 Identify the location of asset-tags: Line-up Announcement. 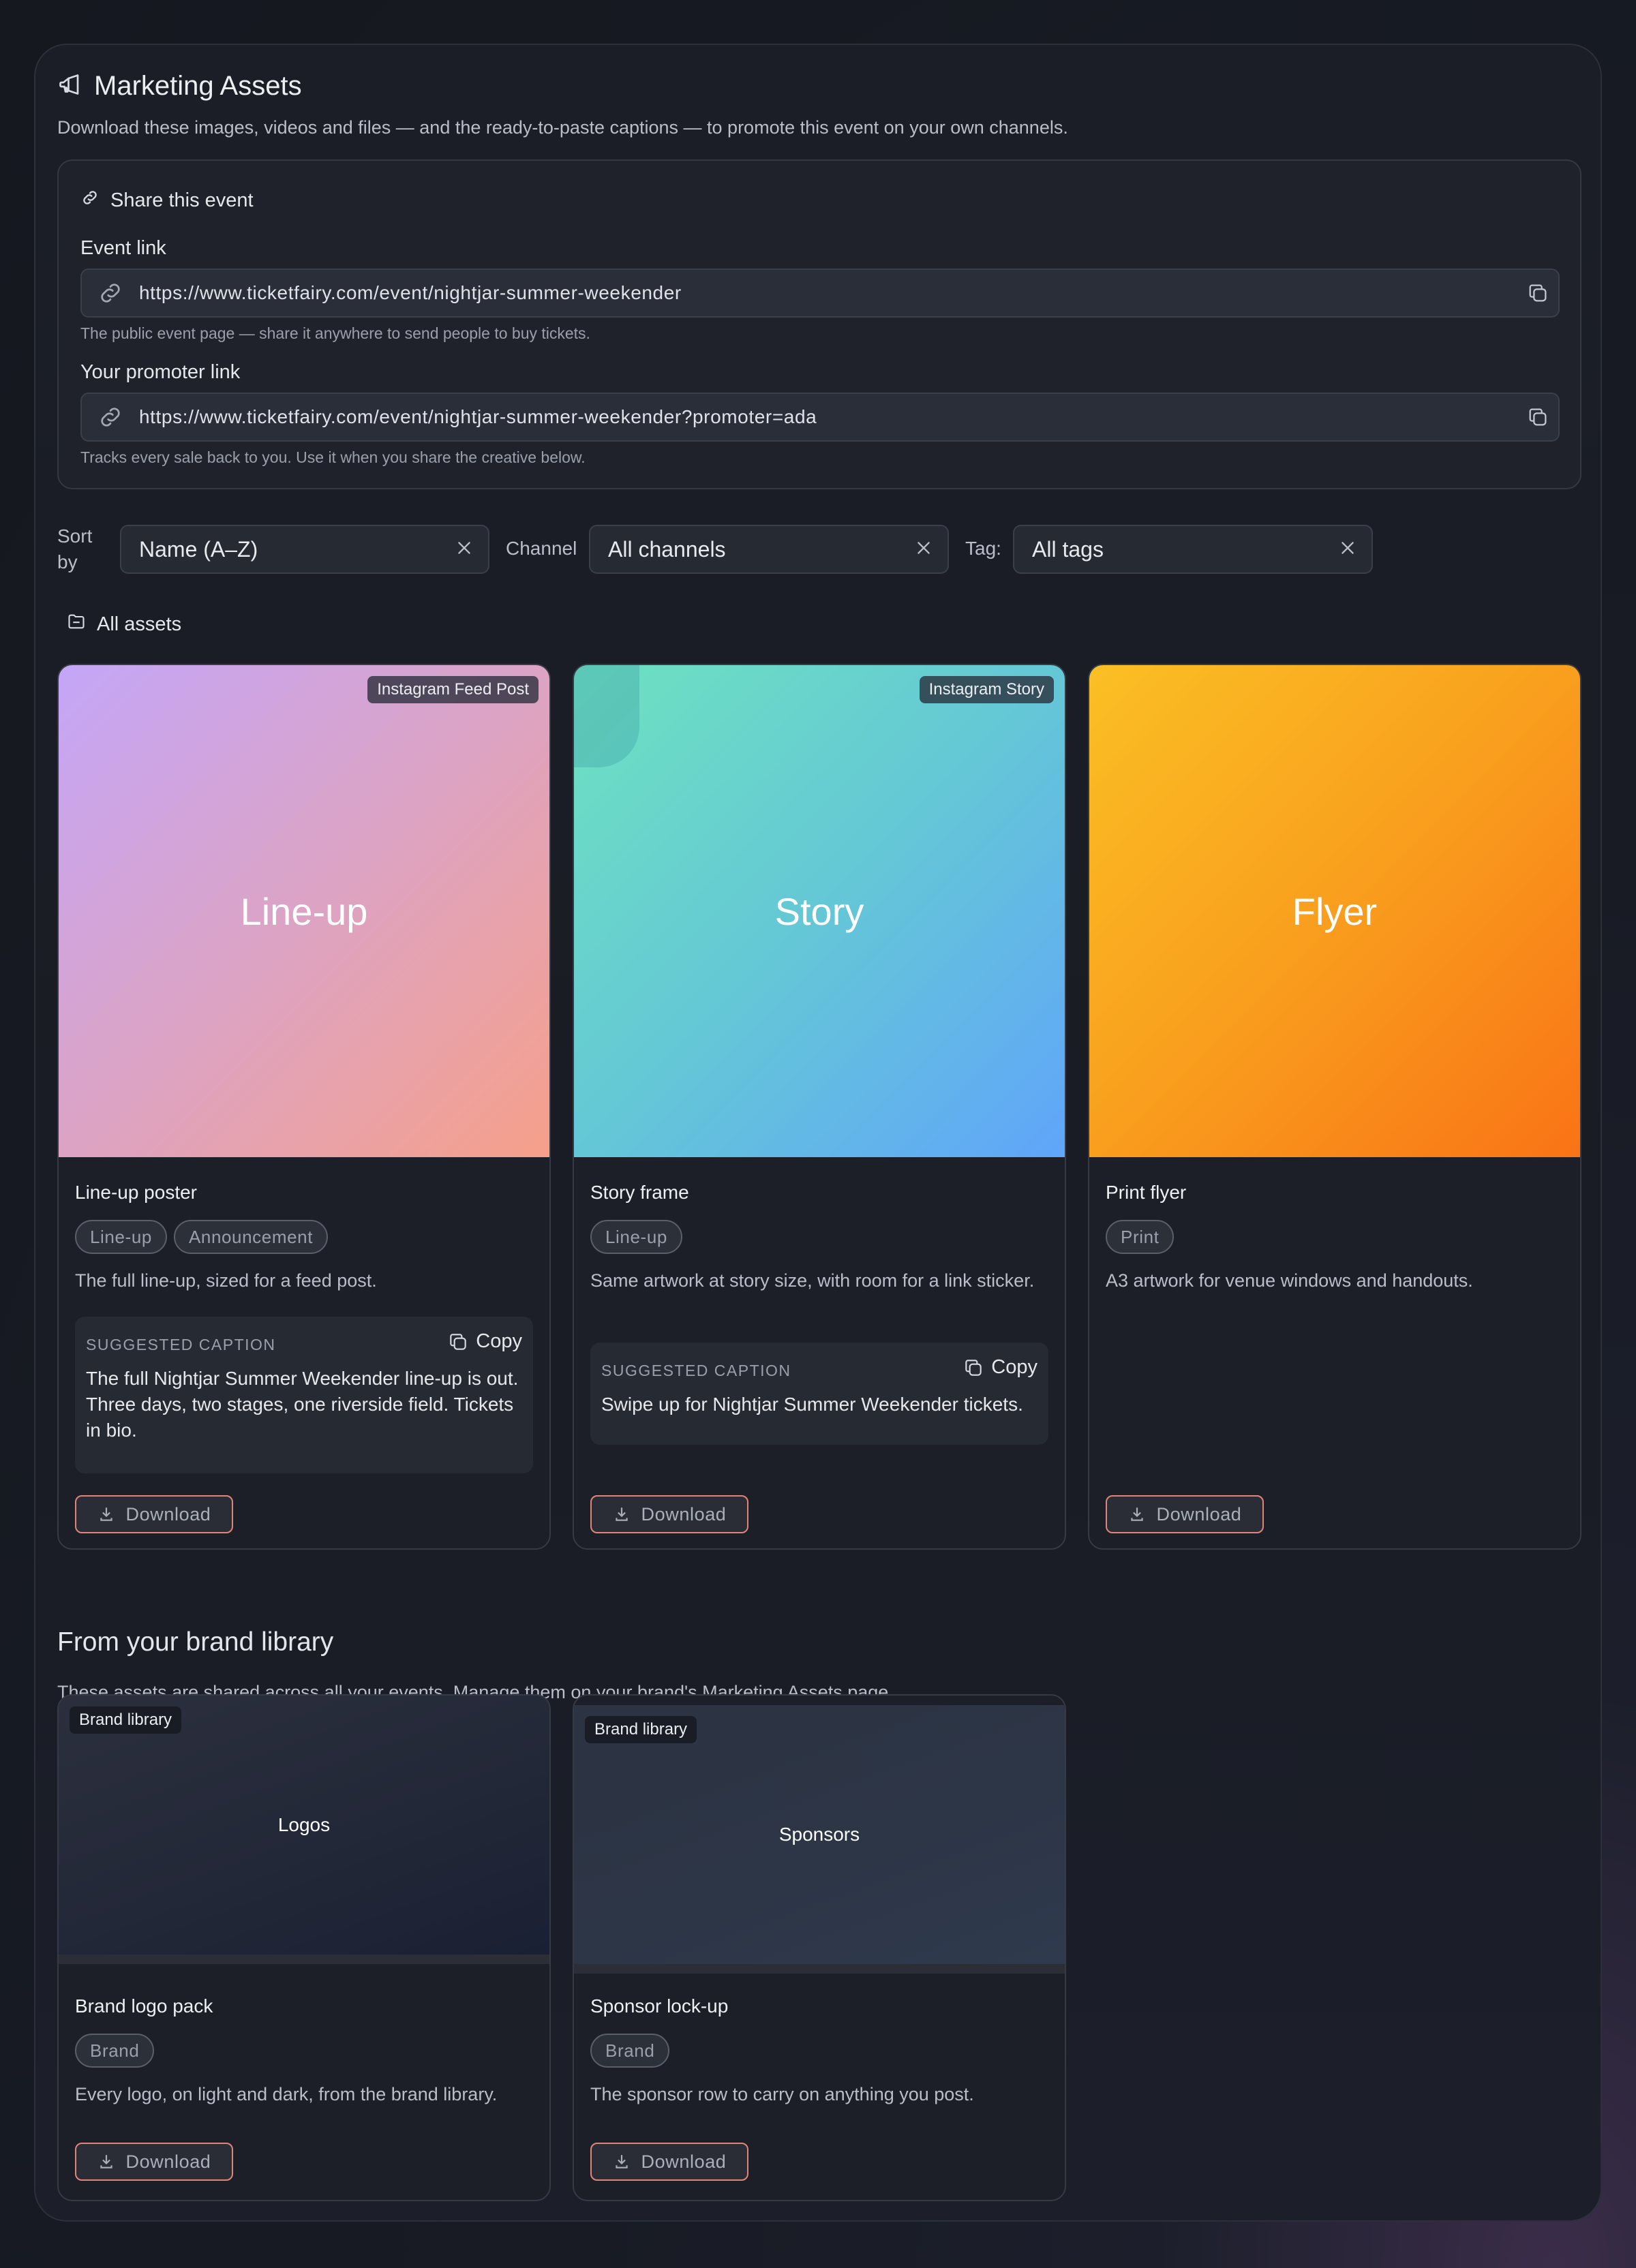
(202, 1237).